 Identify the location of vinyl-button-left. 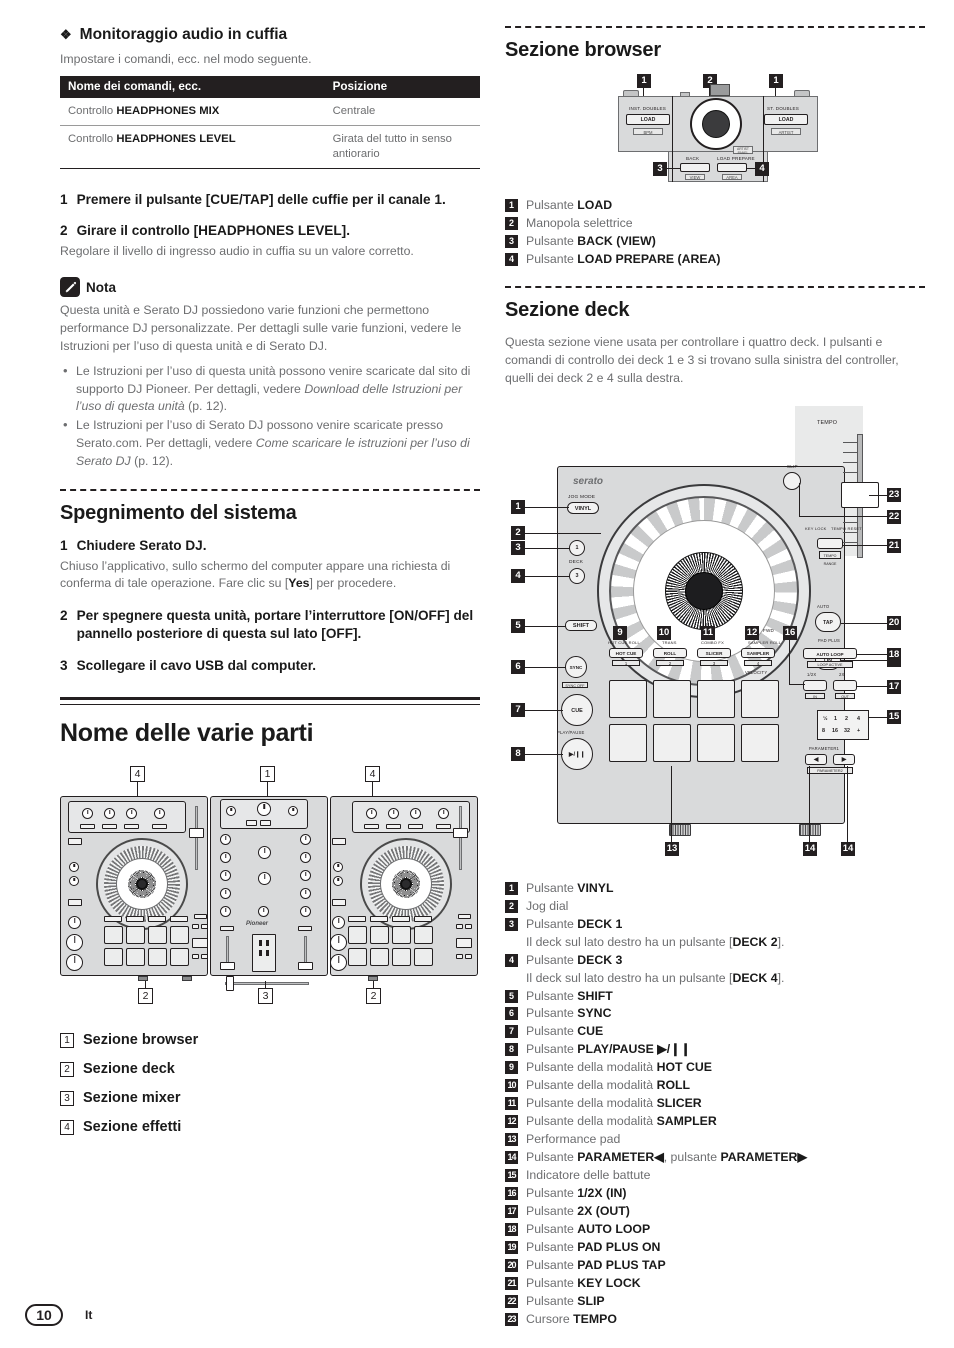
(75, 842).